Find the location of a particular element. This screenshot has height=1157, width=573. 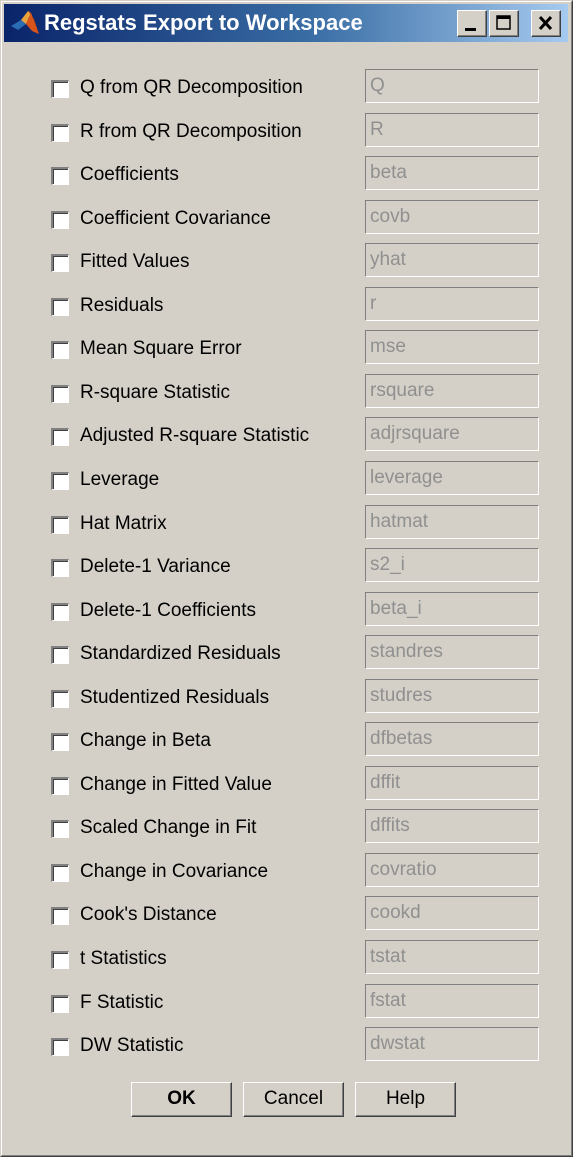

option-label: DW Statistic is located at coordinates (132, 1045).